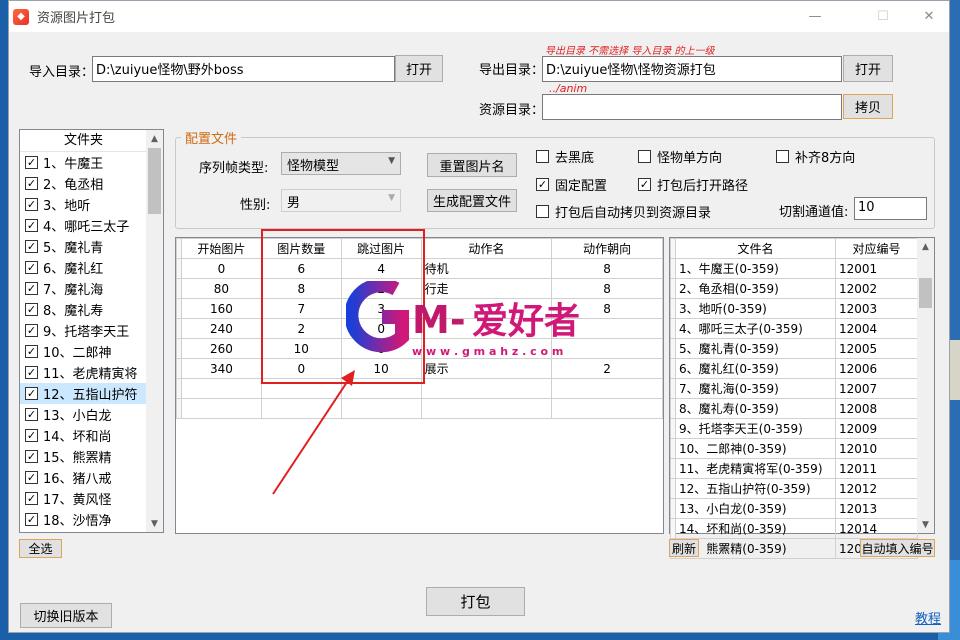 The width and height of the screenshot is (960, 640). What do you see at coordinates (929, 16) in the screenshot?
I see `close-button: ✕` at bounding box center [929, 16].